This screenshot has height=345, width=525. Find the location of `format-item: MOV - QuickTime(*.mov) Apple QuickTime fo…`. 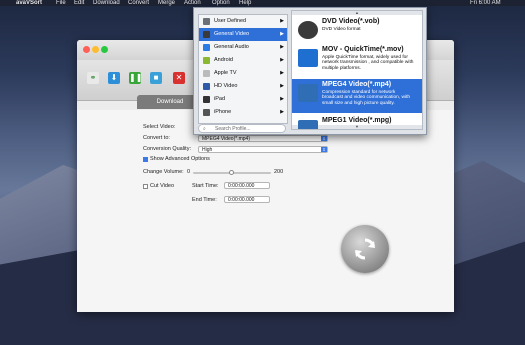

format-item: MOV - QuickTime(*.mov) Apple QuickTime fo… is located at coordinates (357, 58).